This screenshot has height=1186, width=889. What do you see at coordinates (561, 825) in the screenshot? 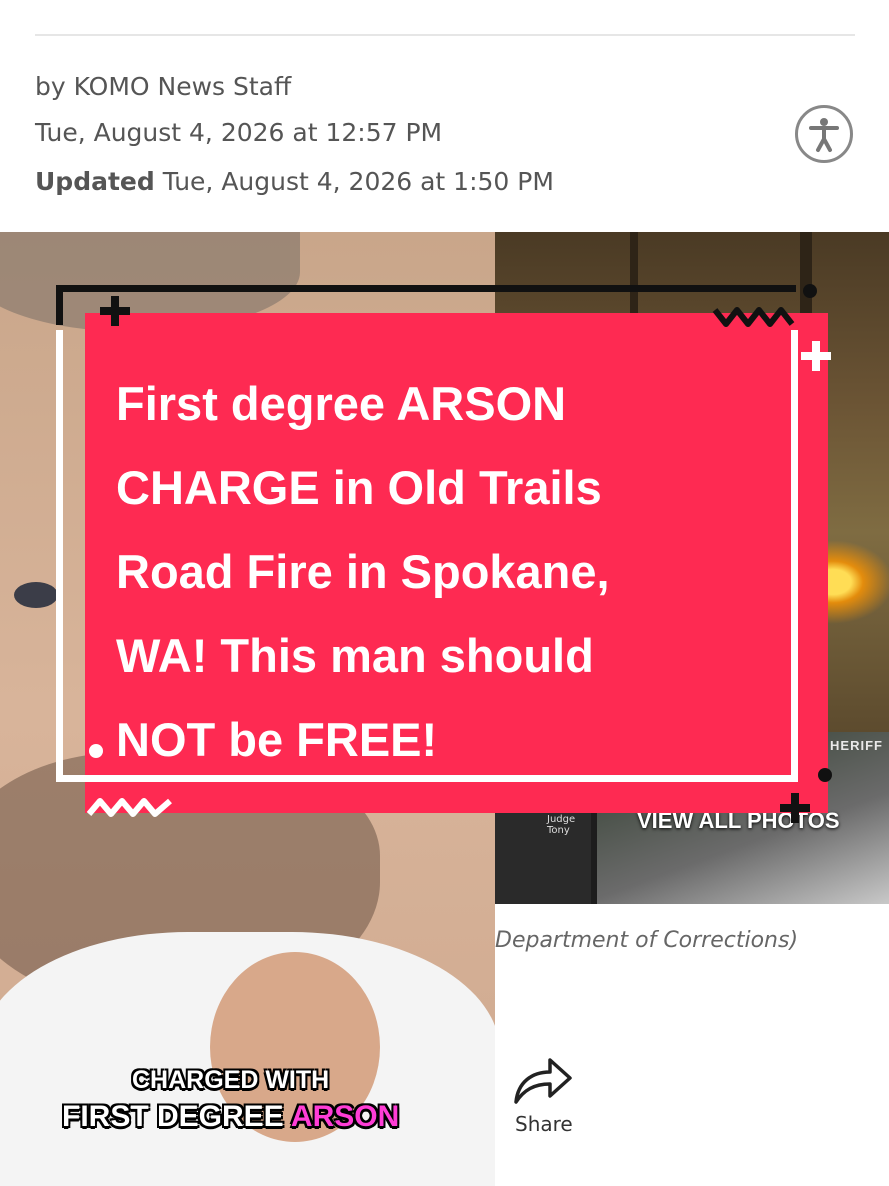
I see `thumbnail-label: Judge Tony` at bounding box center [561, 825].